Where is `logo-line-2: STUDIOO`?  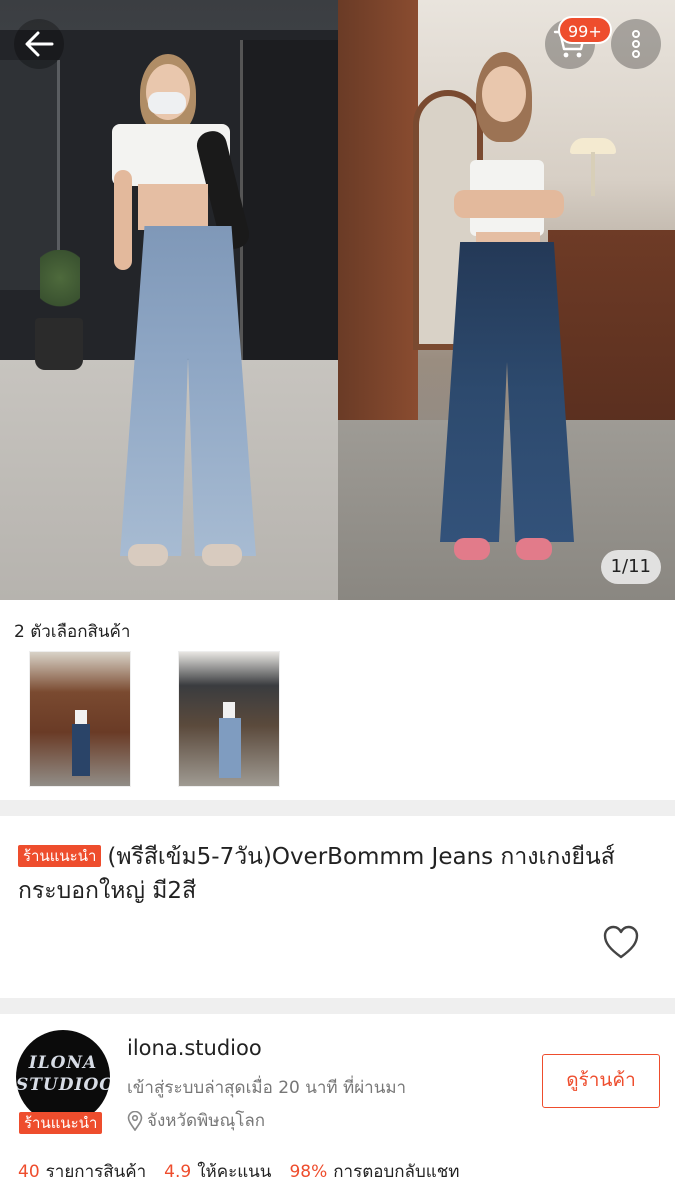
logo-line-2: STUDIOO is located at coordinates (63, 1085).